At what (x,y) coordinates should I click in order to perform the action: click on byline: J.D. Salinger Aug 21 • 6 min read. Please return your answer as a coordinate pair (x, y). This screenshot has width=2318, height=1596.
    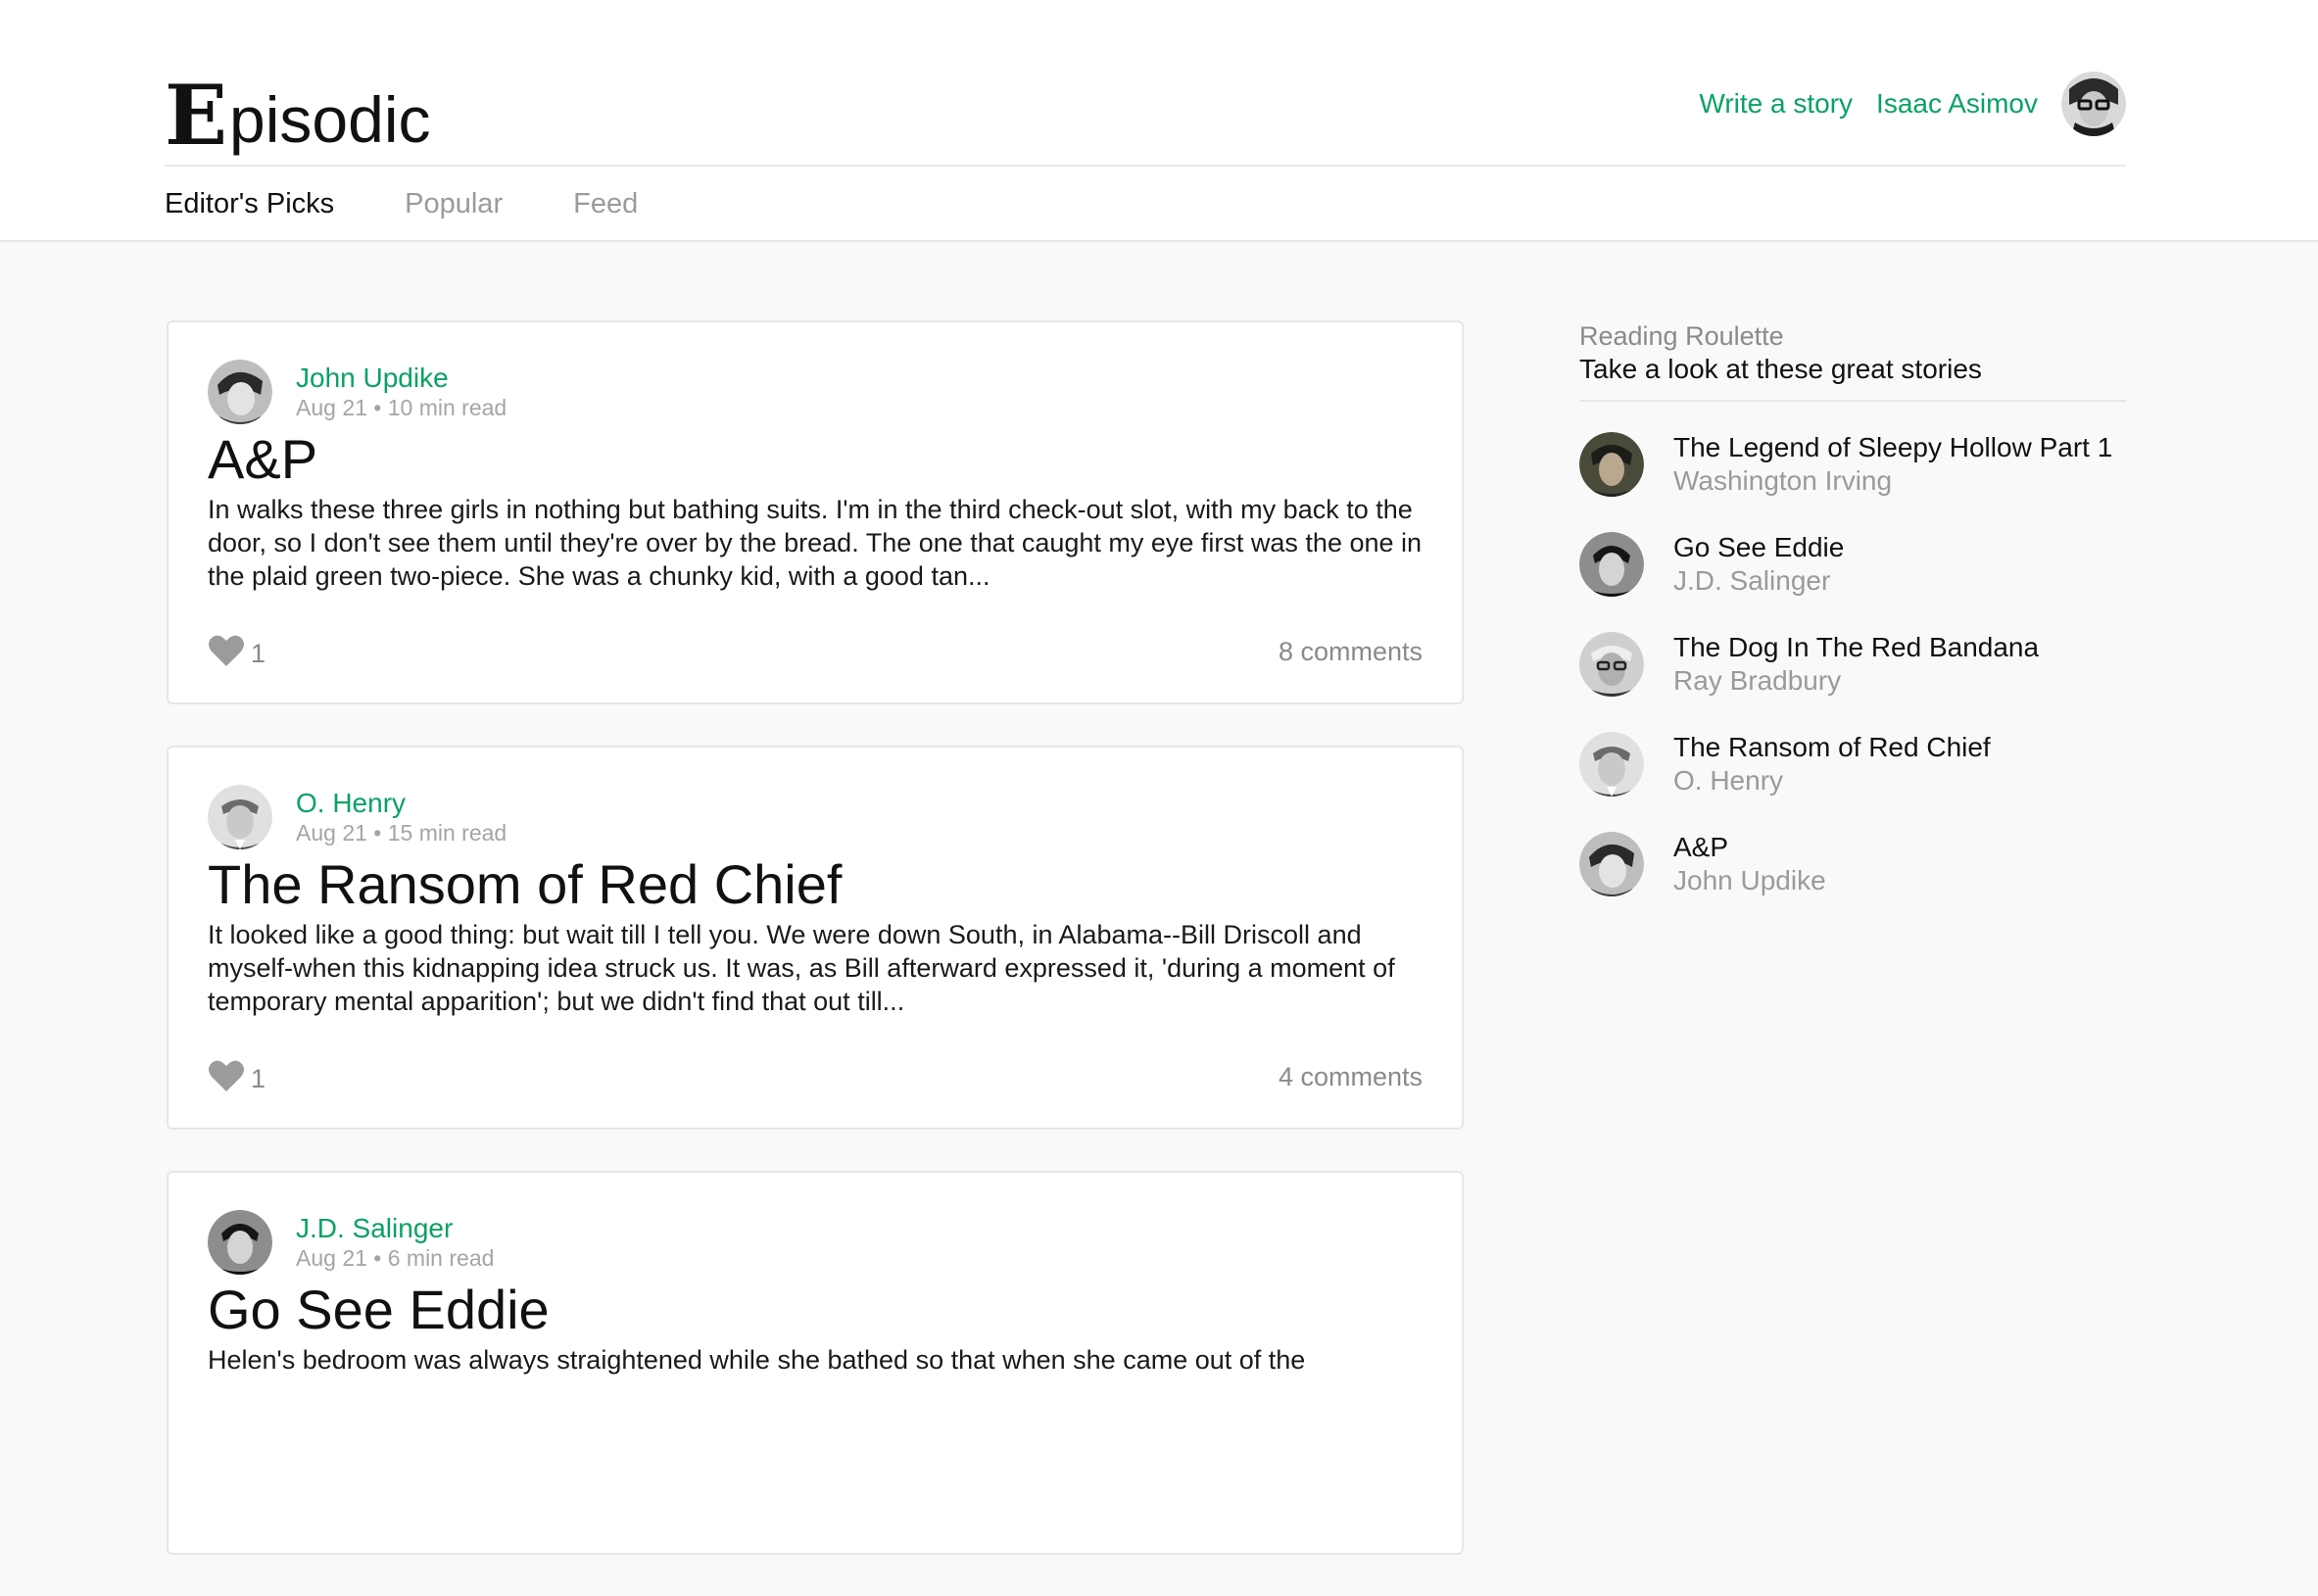
    Looking at the image, I should click on (395, 1242).